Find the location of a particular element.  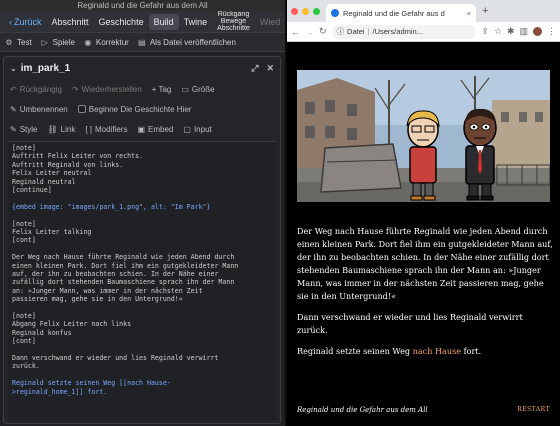

source-line: Reginald konfus is located at coordinates (42, 332).